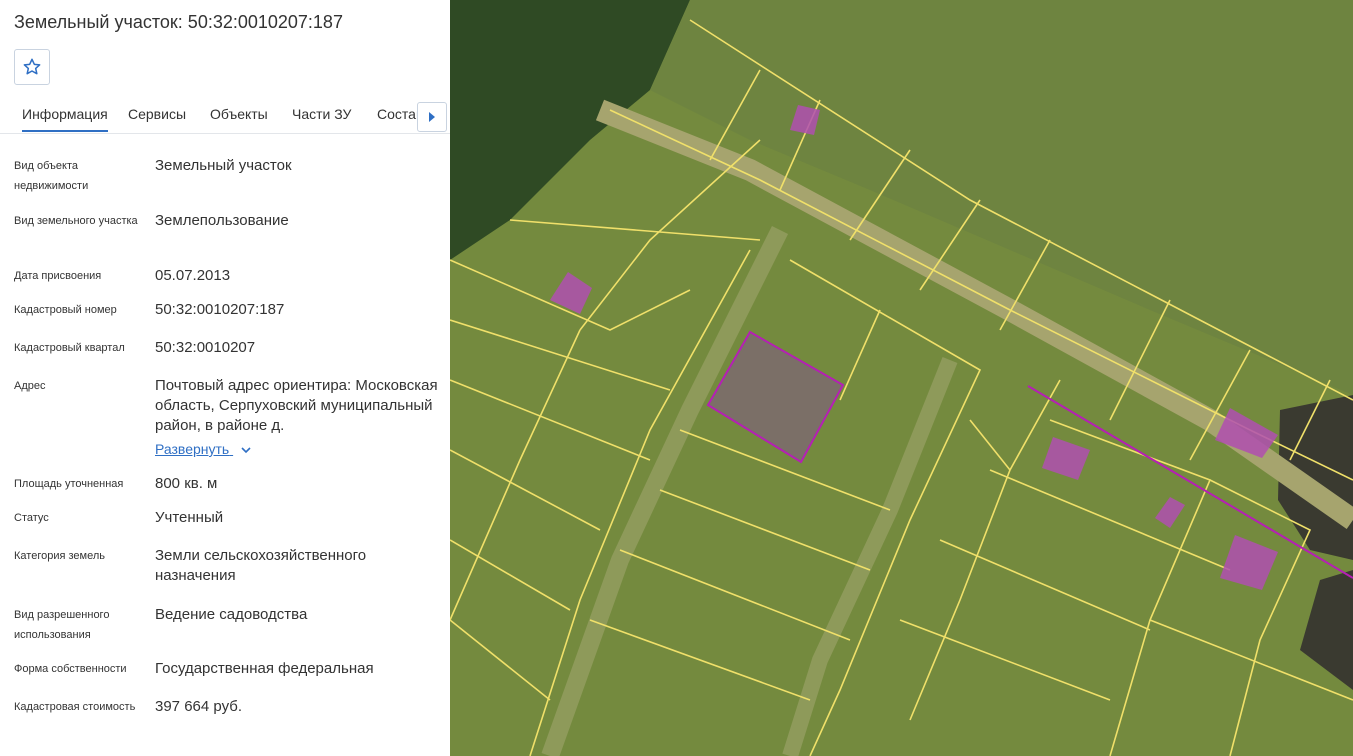 The width and height of the screenshot is (1353, 756). I want to click on field-value: Земельный участок, so click(223, 165).